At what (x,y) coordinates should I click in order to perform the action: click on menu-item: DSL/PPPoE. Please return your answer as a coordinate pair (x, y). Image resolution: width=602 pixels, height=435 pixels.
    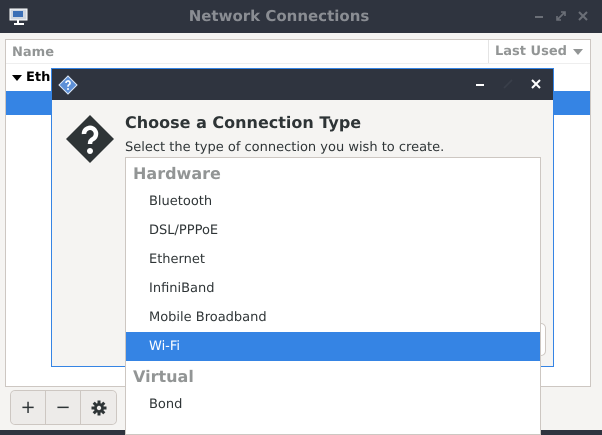
    Looking at the image, I should click on (333, 230).